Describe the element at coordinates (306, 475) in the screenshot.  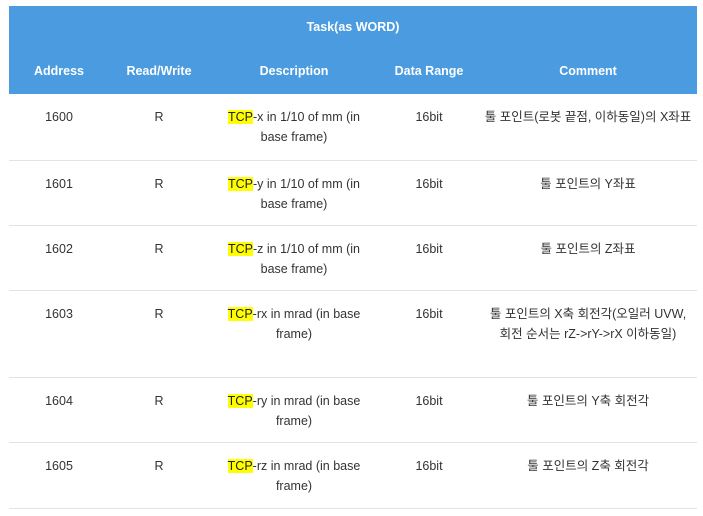
I see `description-text: -rz in mrad (in base frame)` at that location.